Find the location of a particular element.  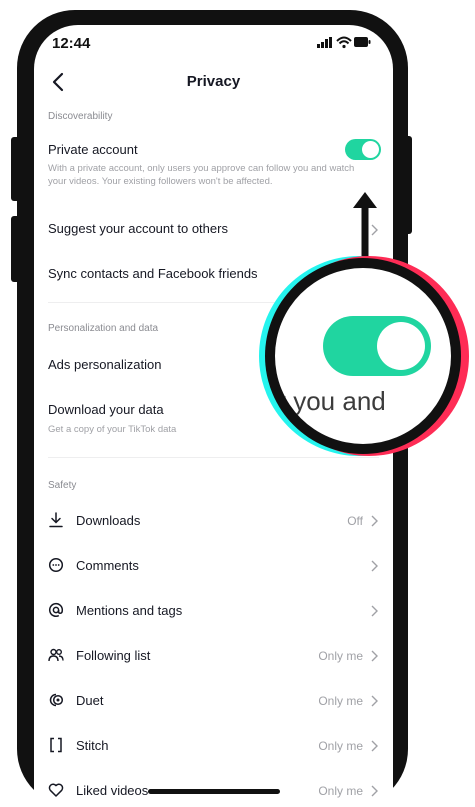

mentions-label: Mentions and tags is located at coordinates (129, 610).